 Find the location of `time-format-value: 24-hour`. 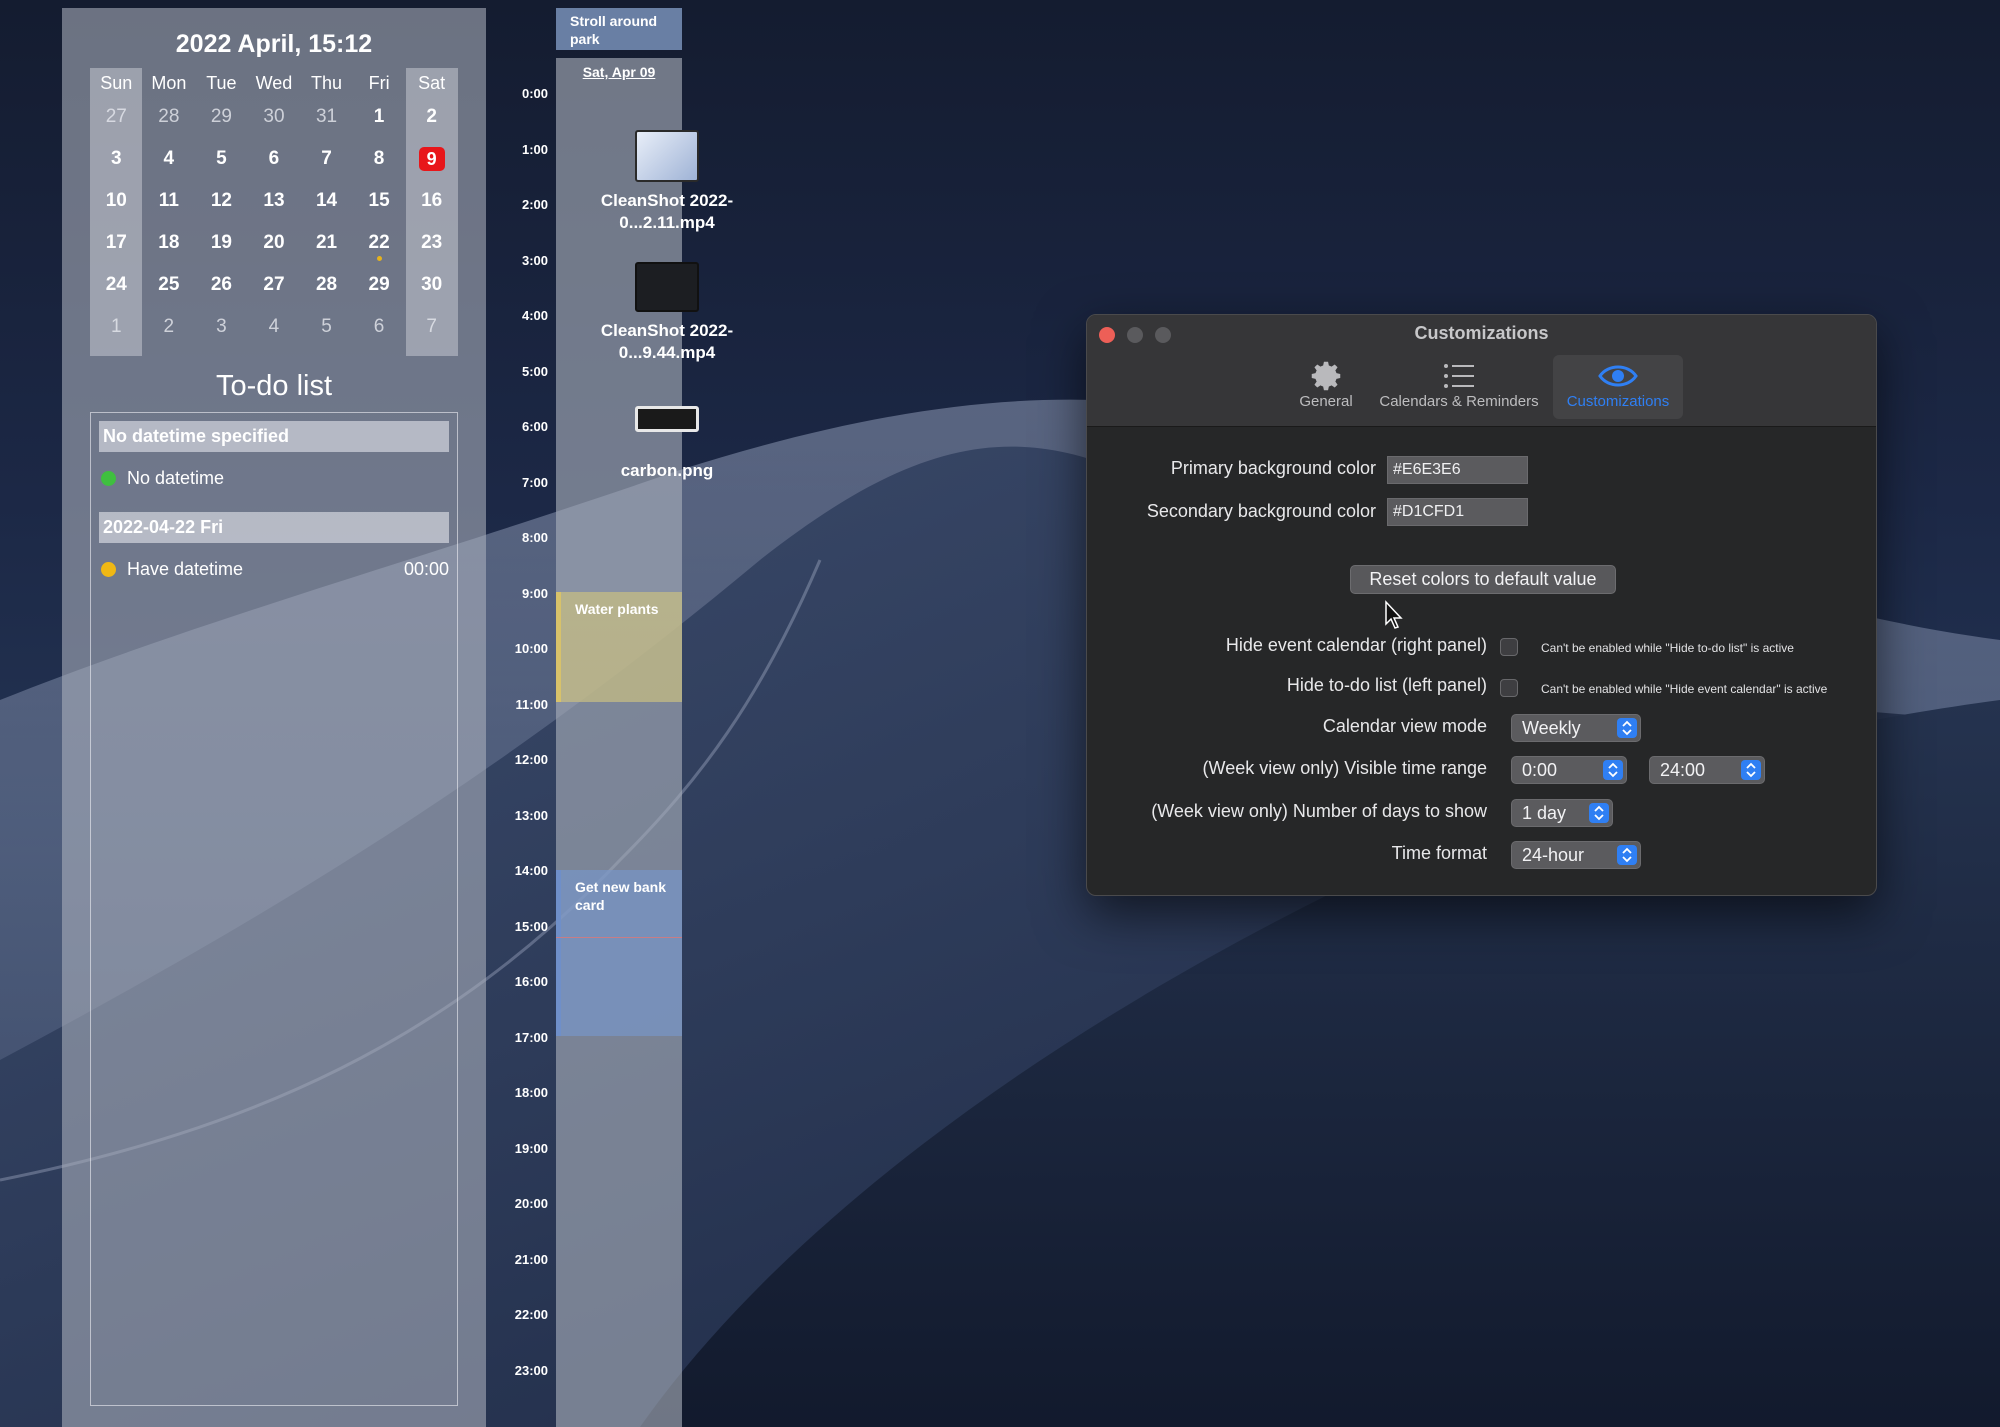

time-format-value: 24-hour is located at coordinates (1553, 855).